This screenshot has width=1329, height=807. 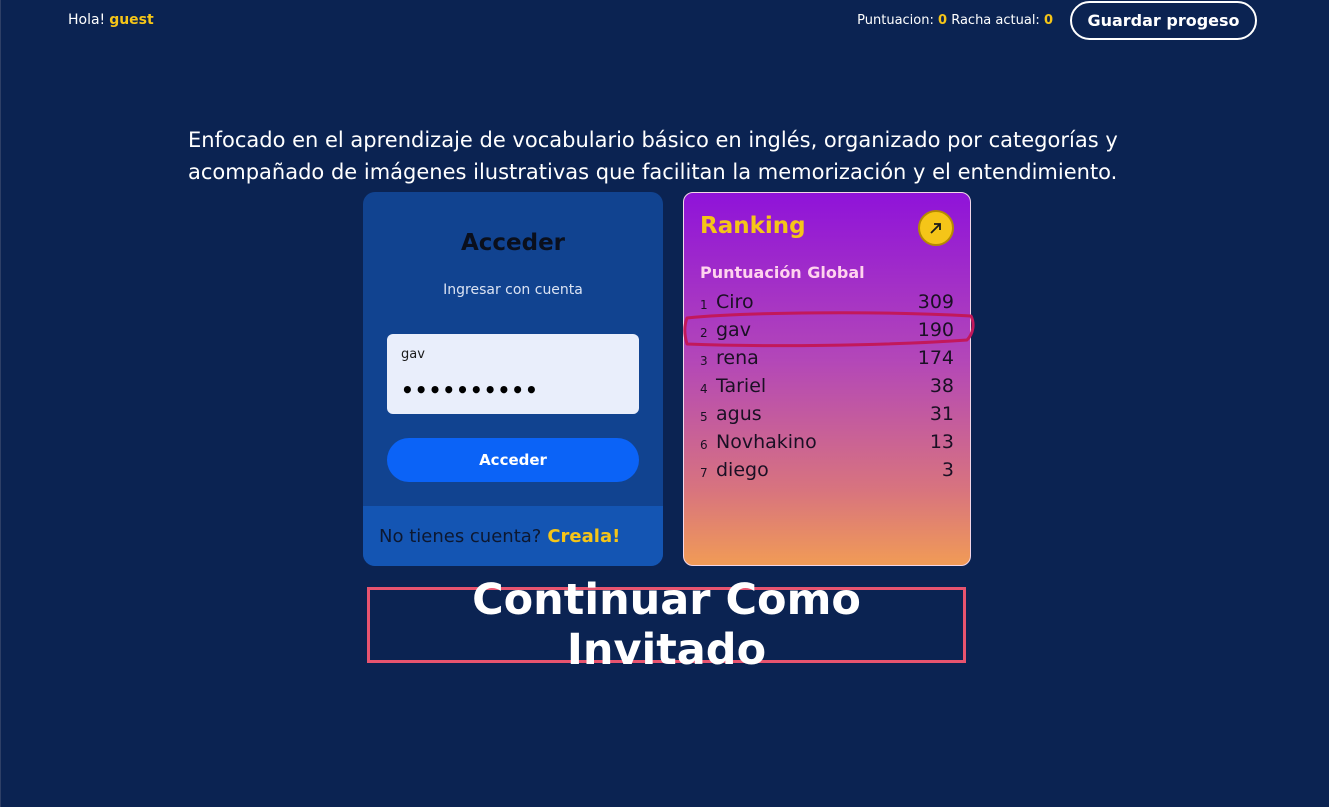 What do you see at coordinates (742, 470) in the screenshot?
I see `rank-name: diego` at bounding box center [742, 470].